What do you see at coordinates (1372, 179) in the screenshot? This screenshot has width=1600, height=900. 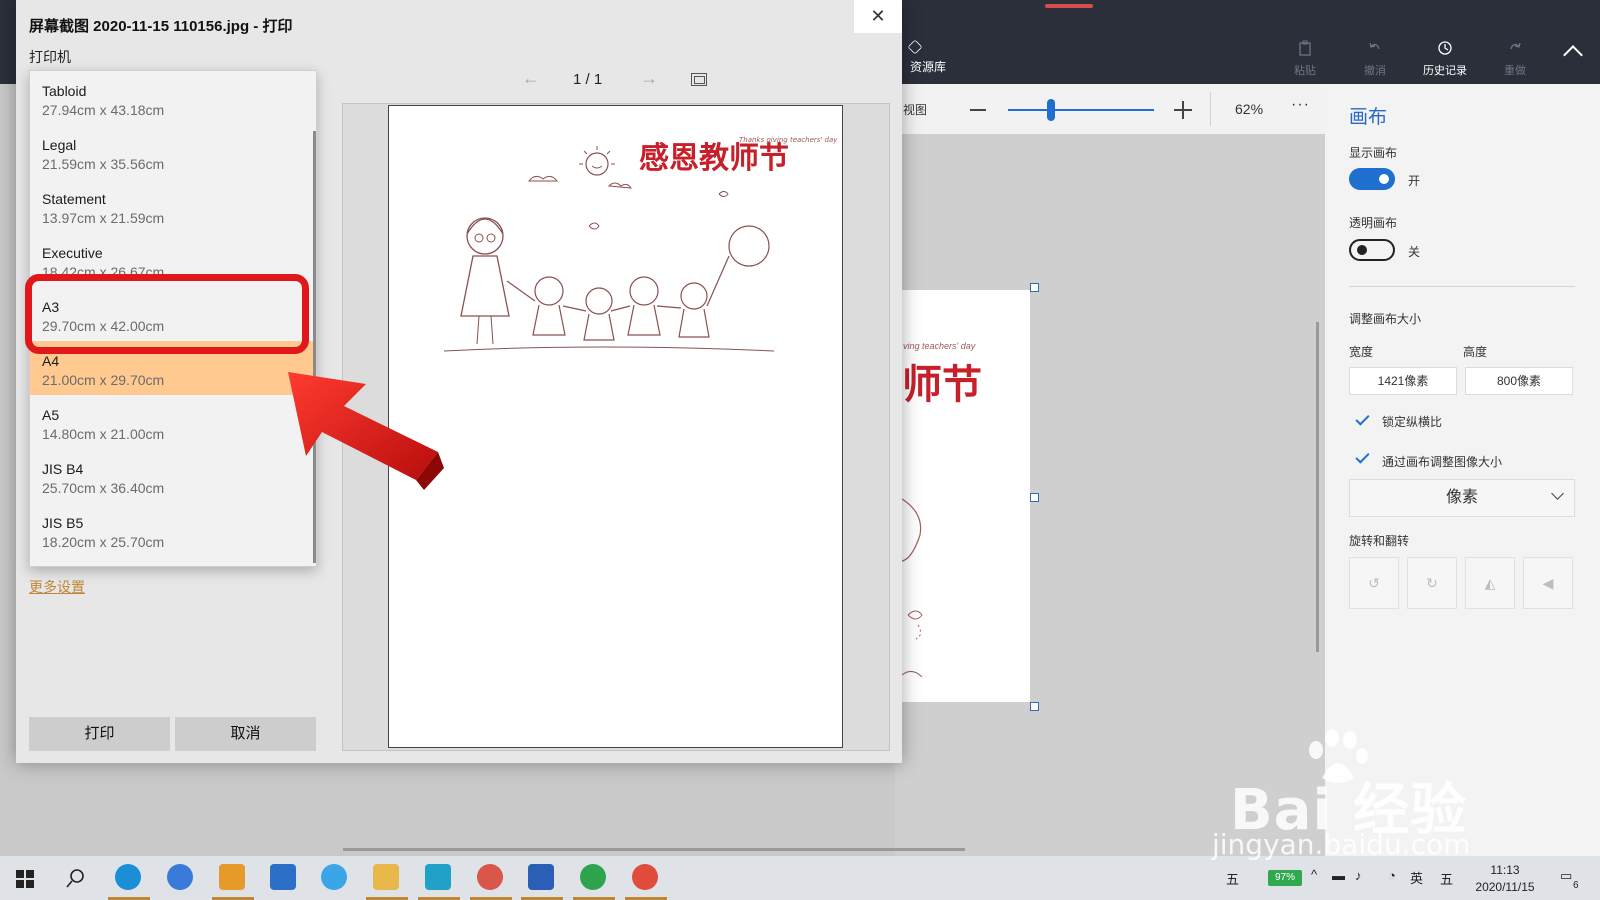 I see `show-canvas-toggle` at bounding box center [1372, 179].